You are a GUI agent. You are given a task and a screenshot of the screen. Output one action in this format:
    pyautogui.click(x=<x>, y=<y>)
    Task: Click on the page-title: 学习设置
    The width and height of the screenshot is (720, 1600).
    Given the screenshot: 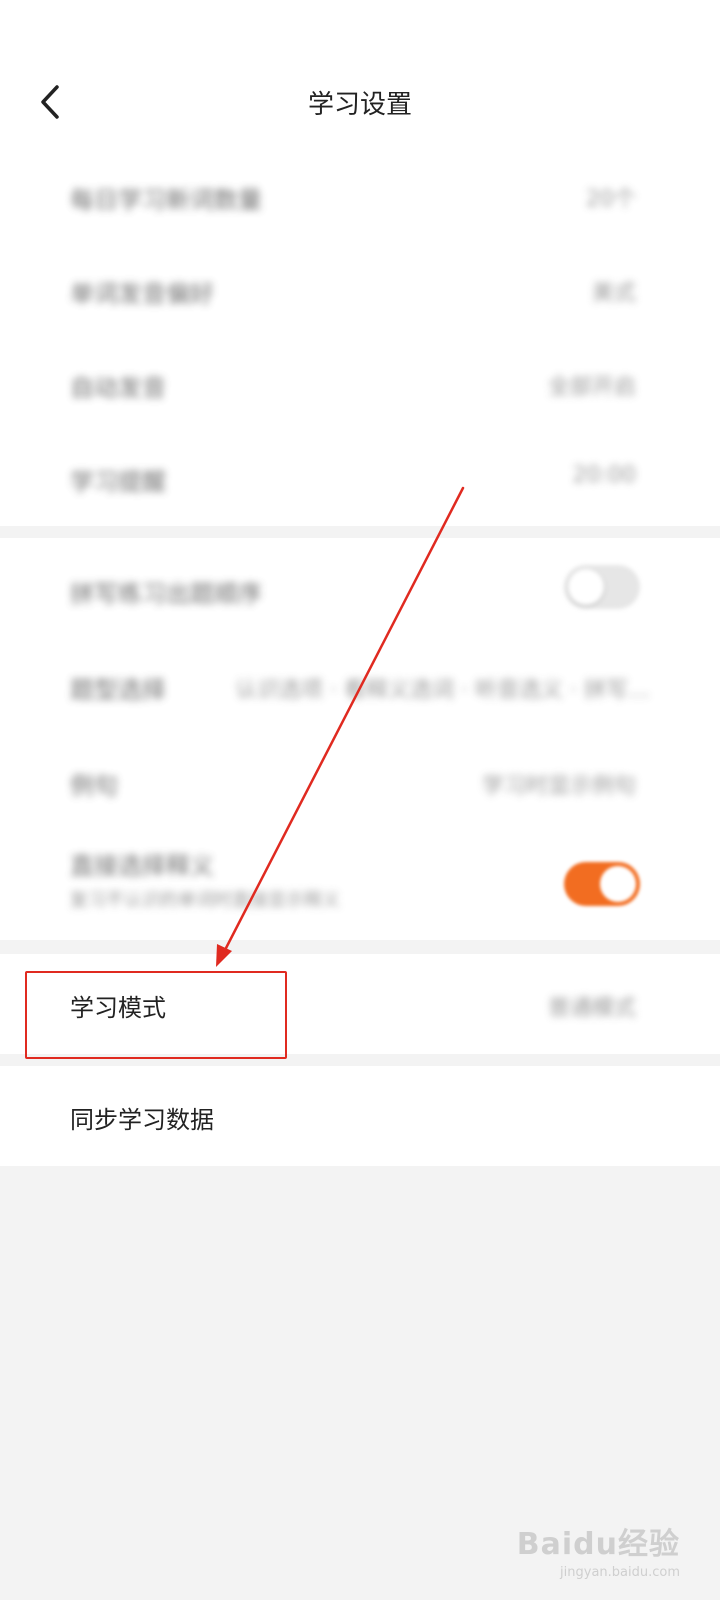 What is the action you would take?
    pyautogui.click(x=359, y=105)
    